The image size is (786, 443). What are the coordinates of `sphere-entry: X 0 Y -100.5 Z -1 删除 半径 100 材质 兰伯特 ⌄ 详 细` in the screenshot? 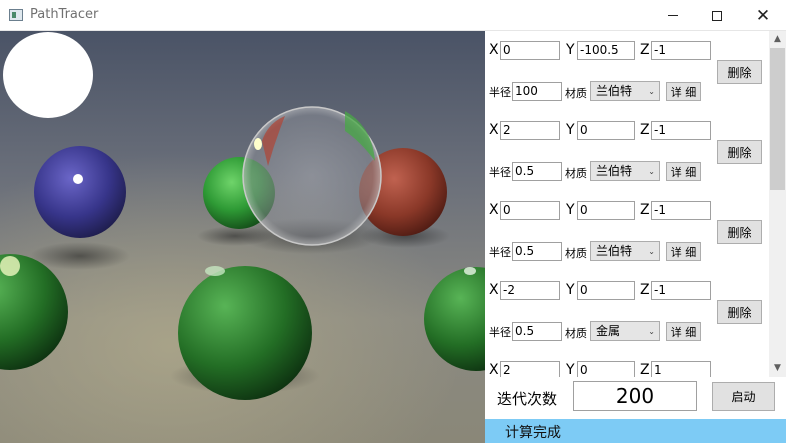 It's located at (627, 71).